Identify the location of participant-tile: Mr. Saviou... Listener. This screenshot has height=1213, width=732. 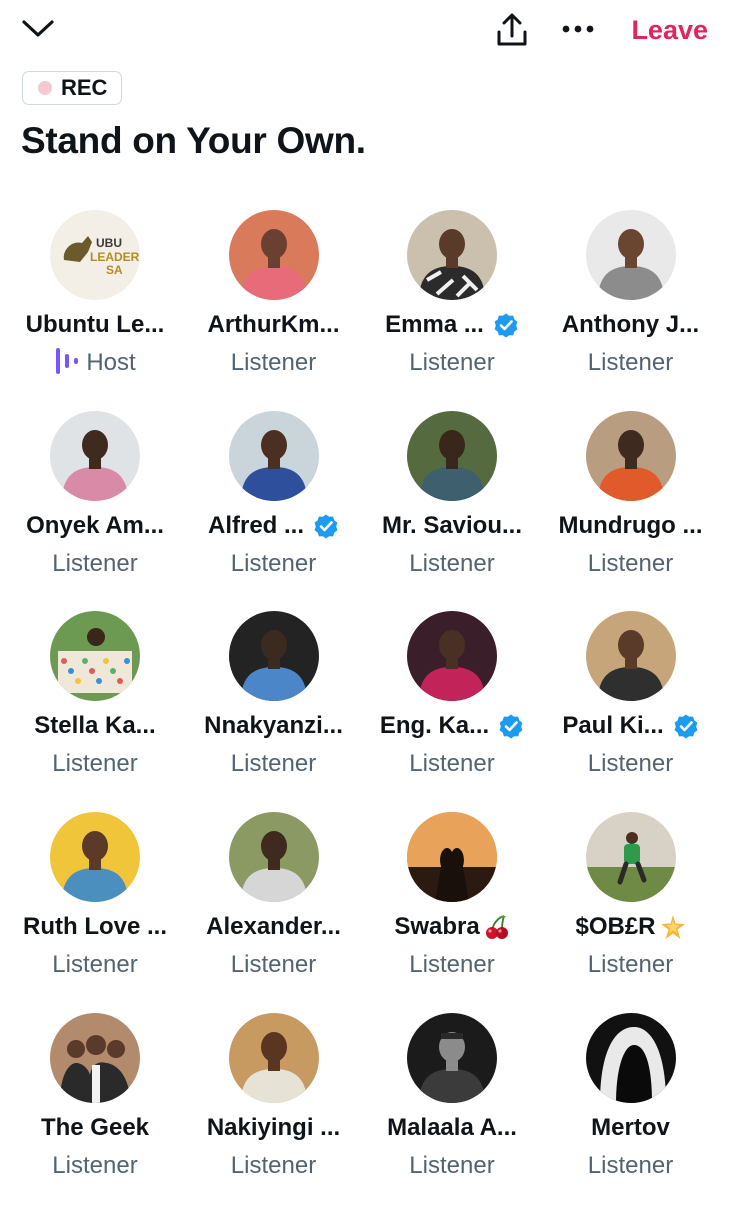
(452, 511).